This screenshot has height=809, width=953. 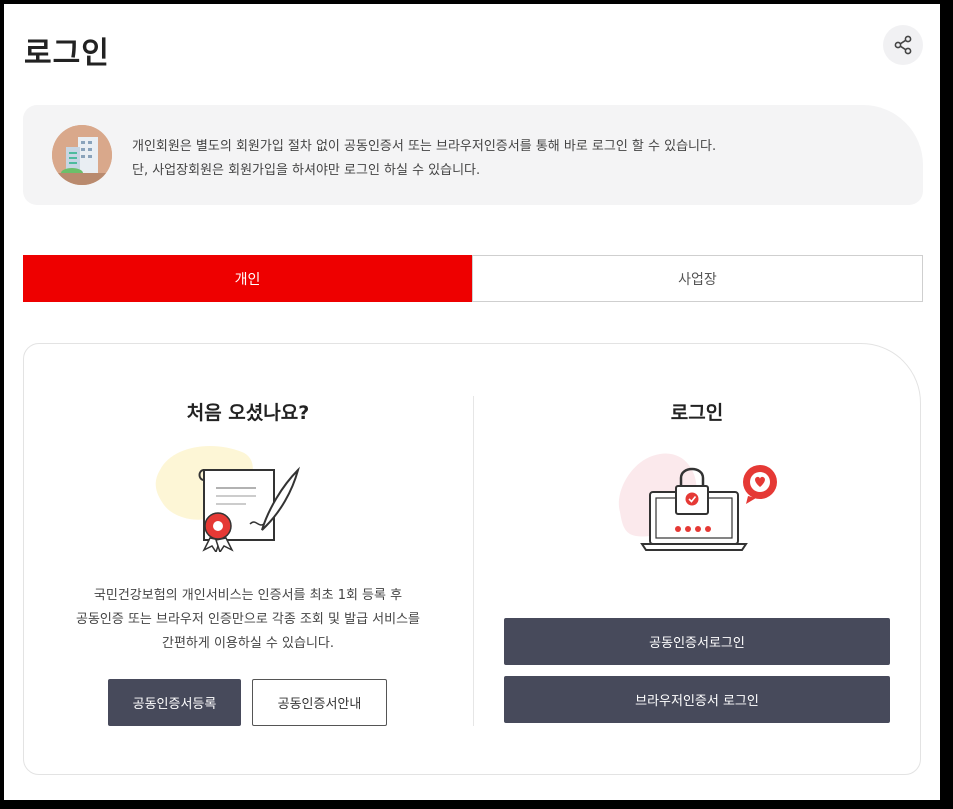 I want to click on description-line-2: 공동인증 또는 브라우저 인증만으로 각종 조회 및 발급 서비스를, so click(x=248, y=619).